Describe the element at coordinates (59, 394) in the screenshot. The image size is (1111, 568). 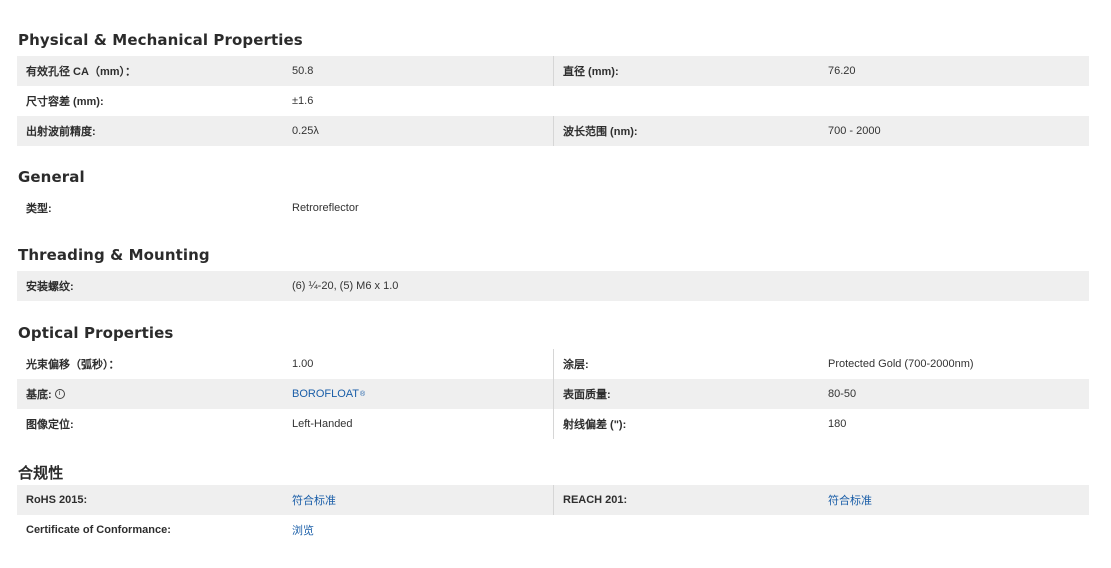
I see `info-circle-icon: i` at that location.